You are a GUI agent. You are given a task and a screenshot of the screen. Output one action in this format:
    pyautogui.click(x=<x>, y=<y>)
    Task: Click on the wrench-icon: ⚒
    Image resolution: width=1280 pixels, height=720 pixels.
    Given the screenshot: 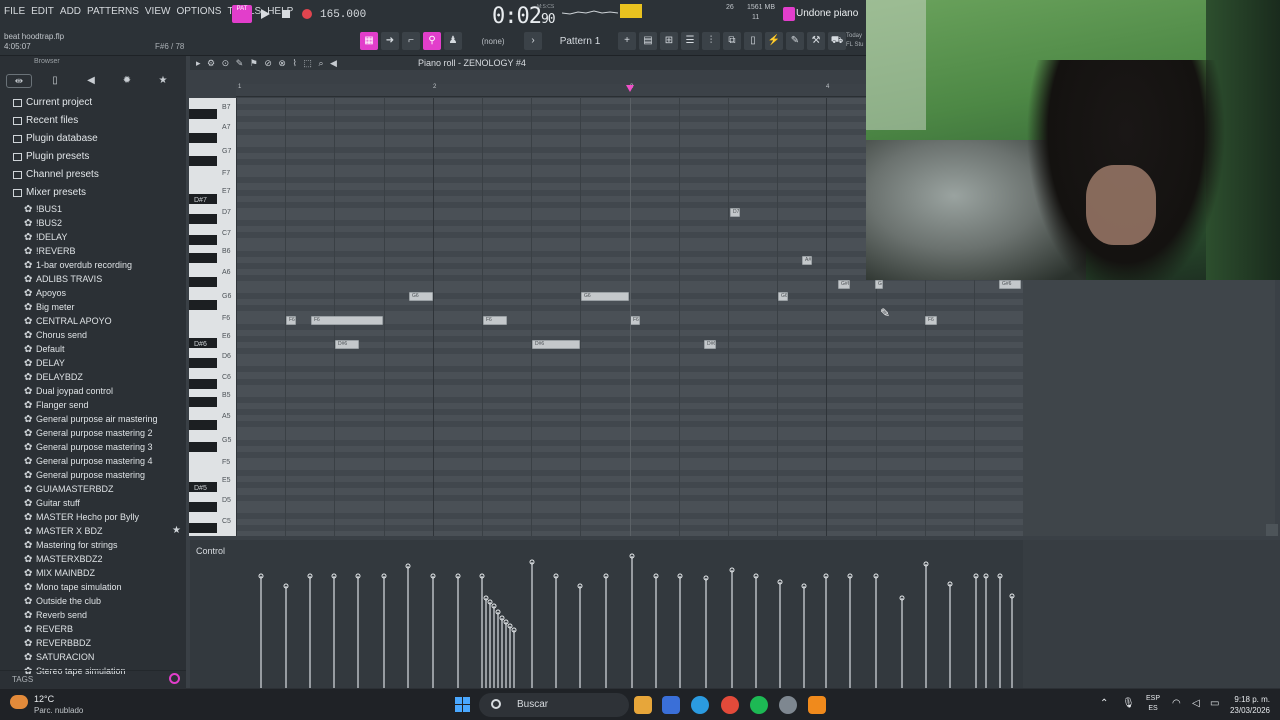 What is the action you would take?
    pyautogui.click(x=816, y=41)
    